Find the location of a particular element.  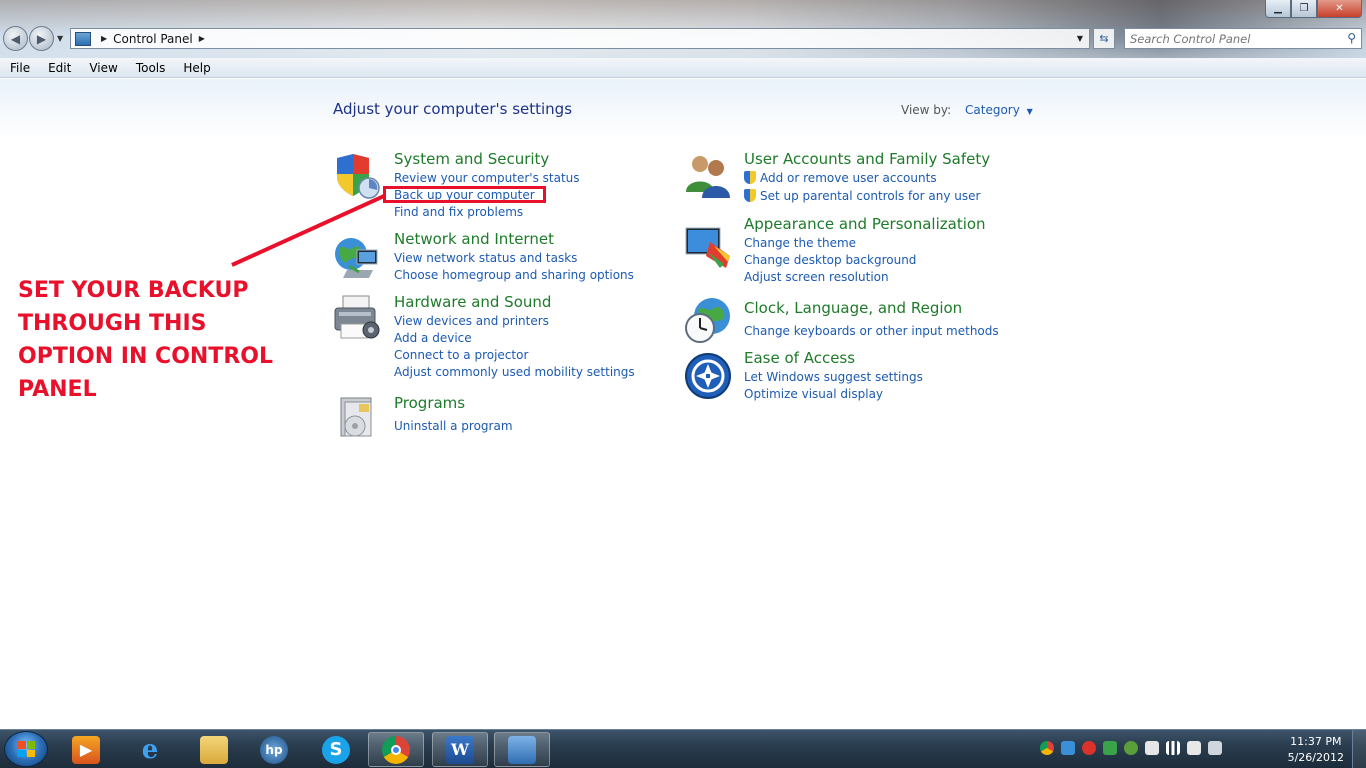

taskbar-control-panel is located at coordinates (522, 749).